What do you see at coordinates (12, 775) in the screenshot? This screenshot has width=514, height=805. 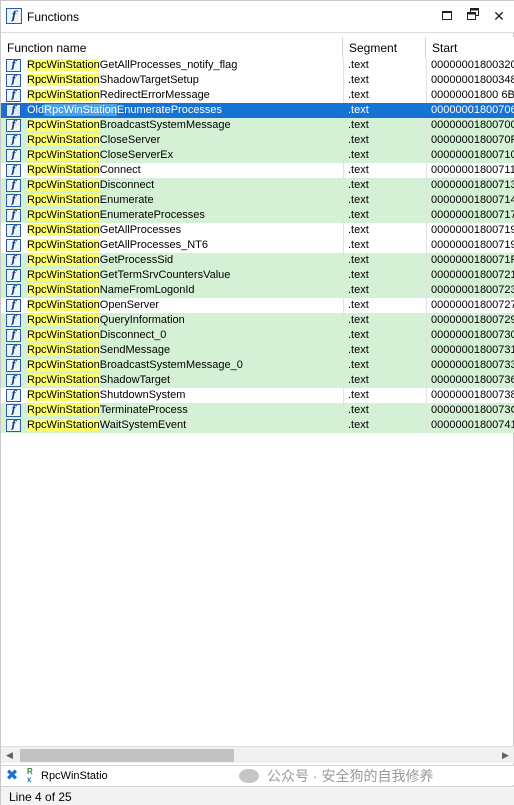 I see `clear-filter-icon: ✖` at bounding box center [12, 775].